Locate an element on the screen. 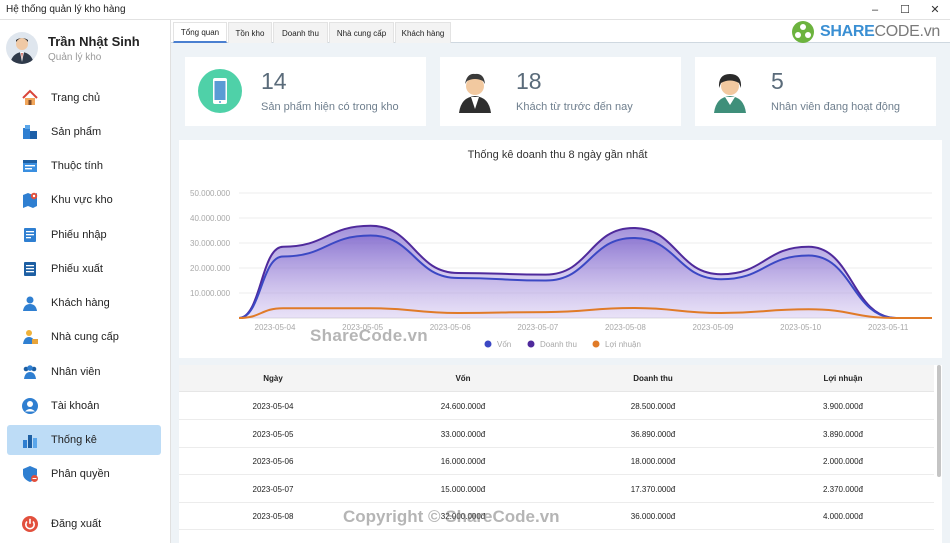 The image size is (950, 543). sidebar-item-label: Phiếu nhập is located at coordinates (79, 235).